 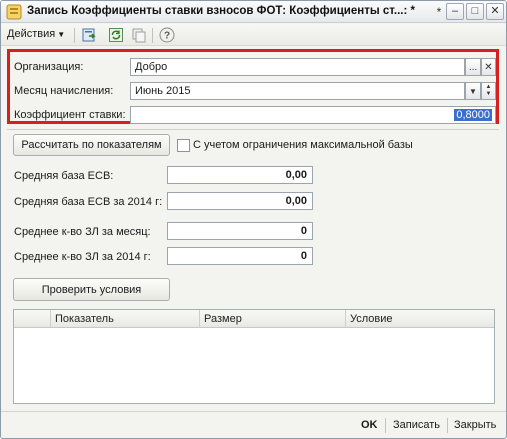 What do you see at coordinates (91, 145) in the screenshot?
I see `calculate-by-indicators-button: Рассчитать по показателям` at bounding box center [91, 145].